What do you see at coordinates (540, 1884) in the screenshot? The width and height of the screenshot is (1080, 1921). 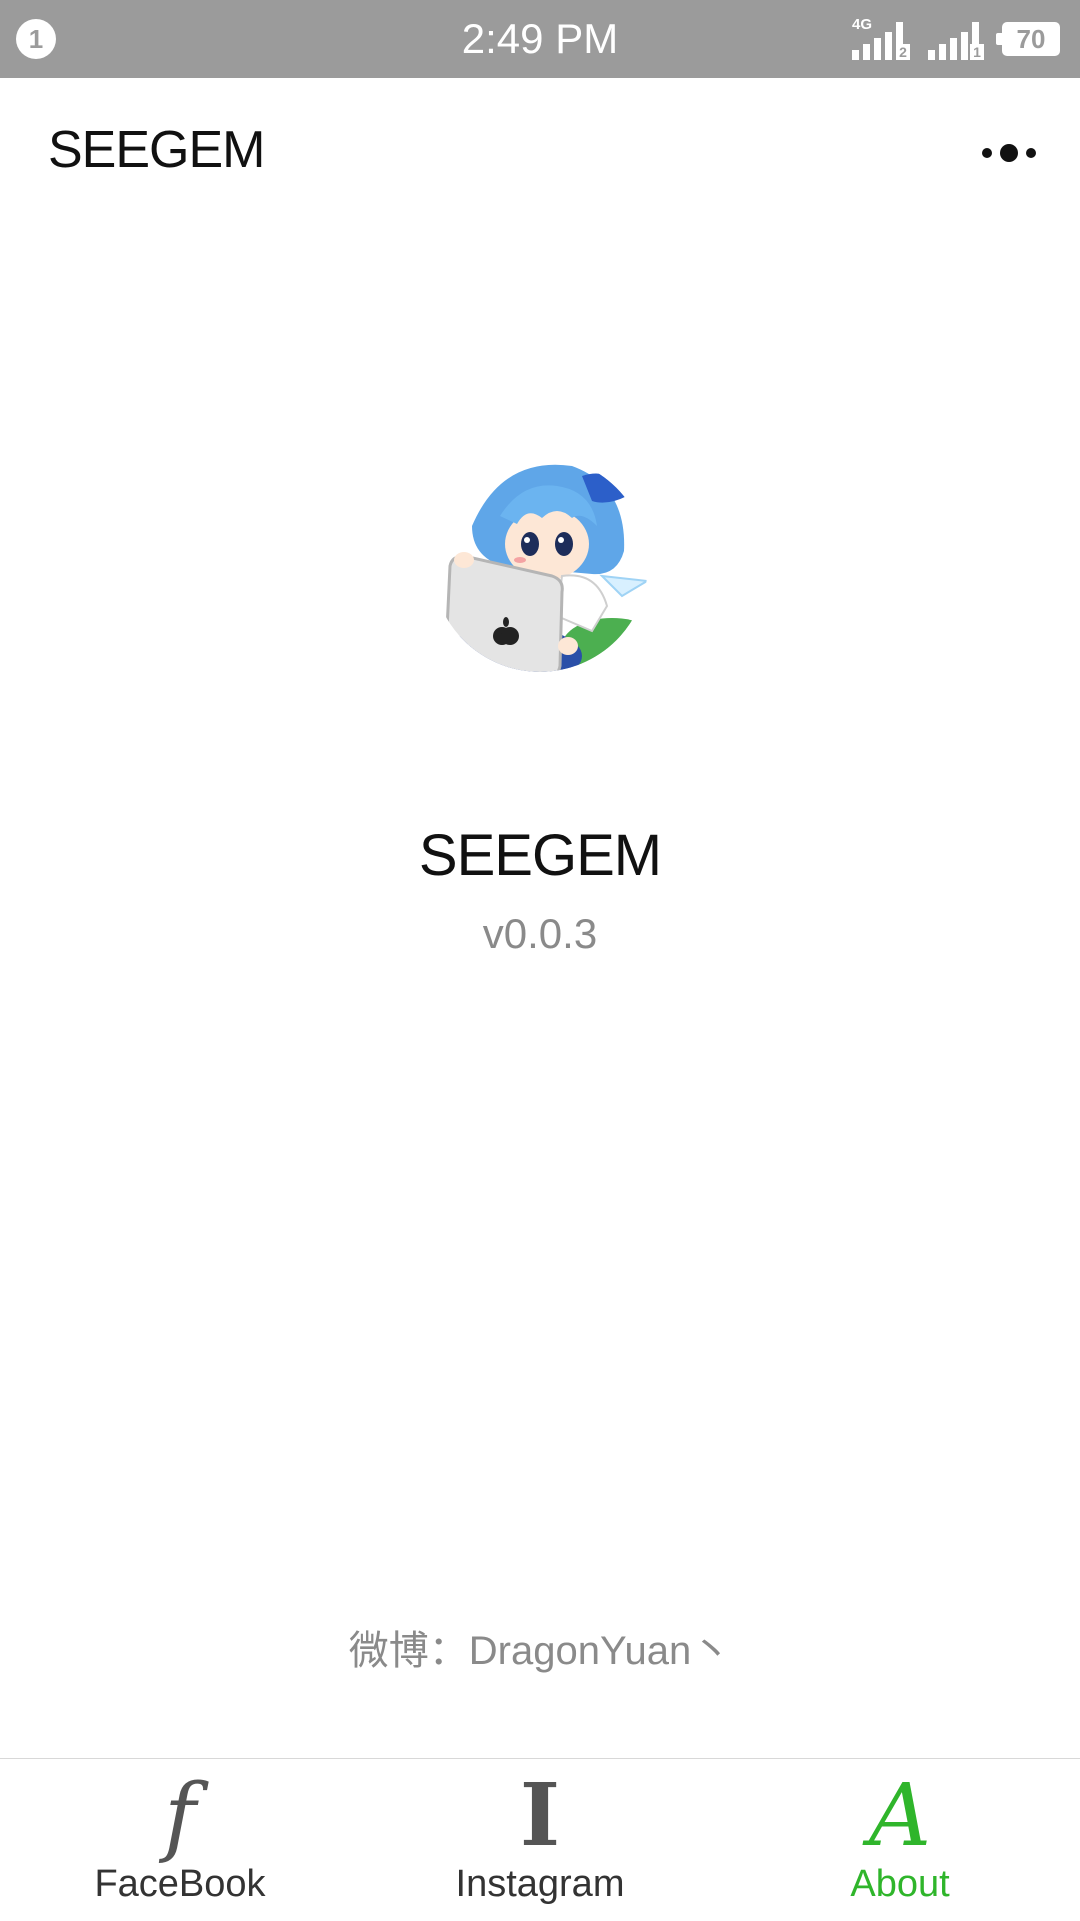 I see `tab-label: Instagram` at bounding box center [540, 1884].